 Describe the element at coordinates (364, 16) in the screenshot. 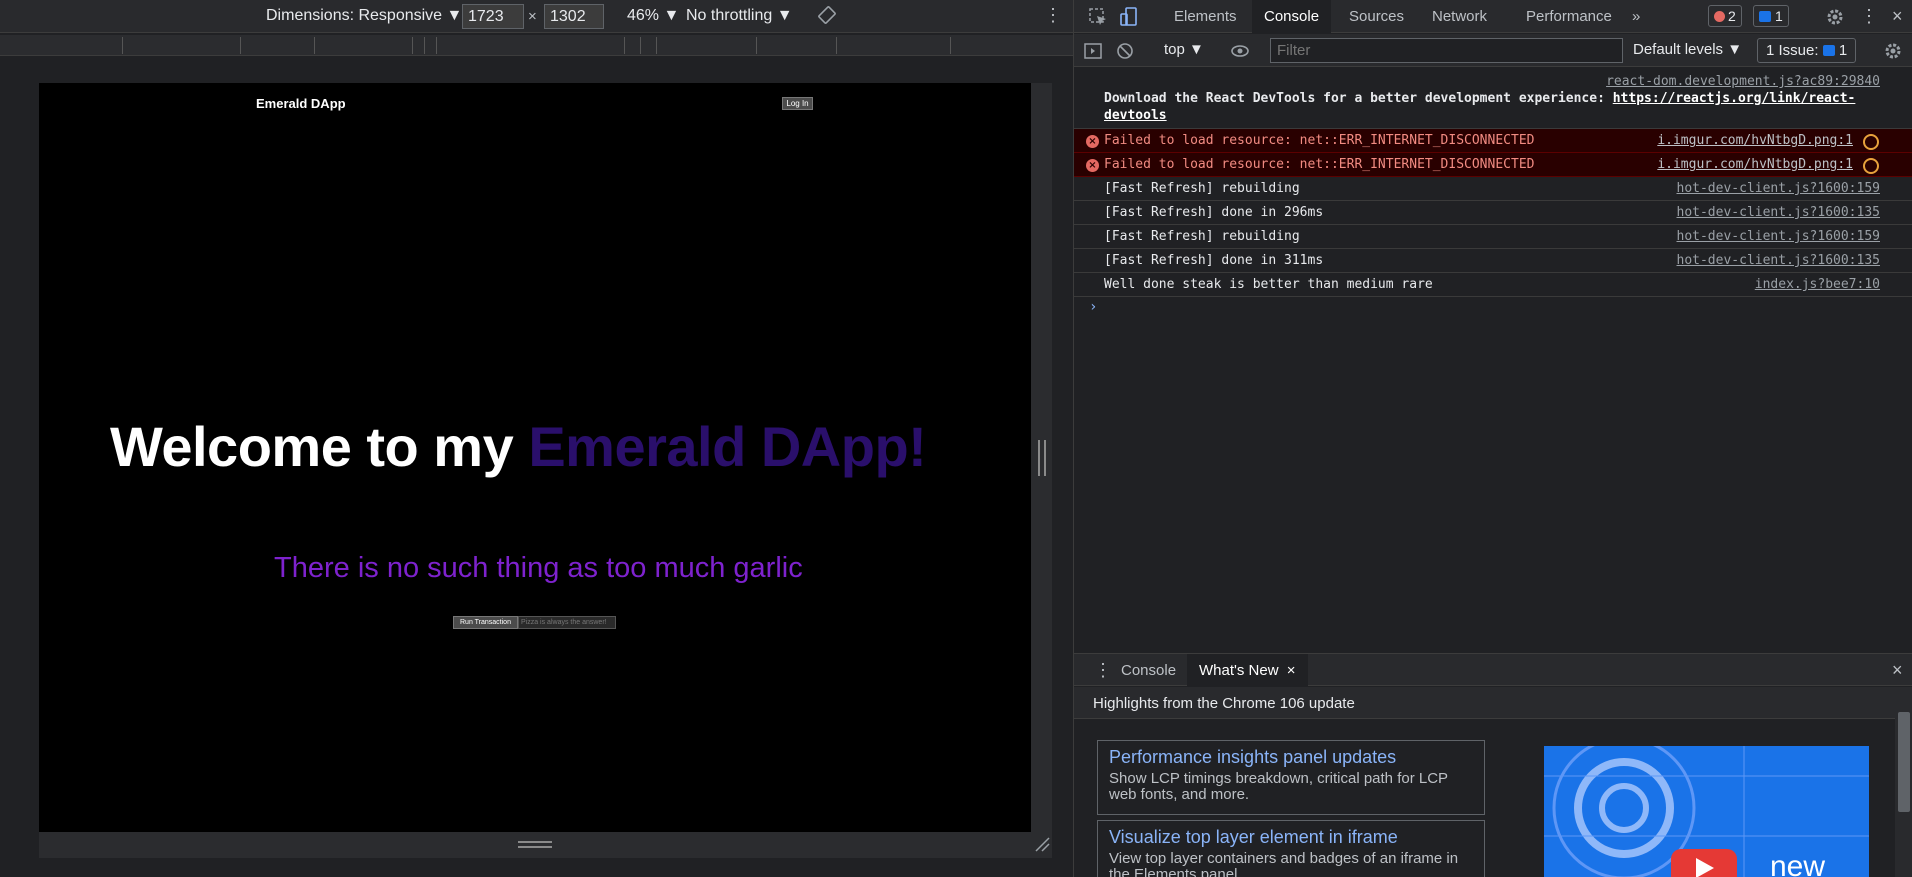

I see `dimensions-dropdown: Dimensions: Responsive ▼` at that location.